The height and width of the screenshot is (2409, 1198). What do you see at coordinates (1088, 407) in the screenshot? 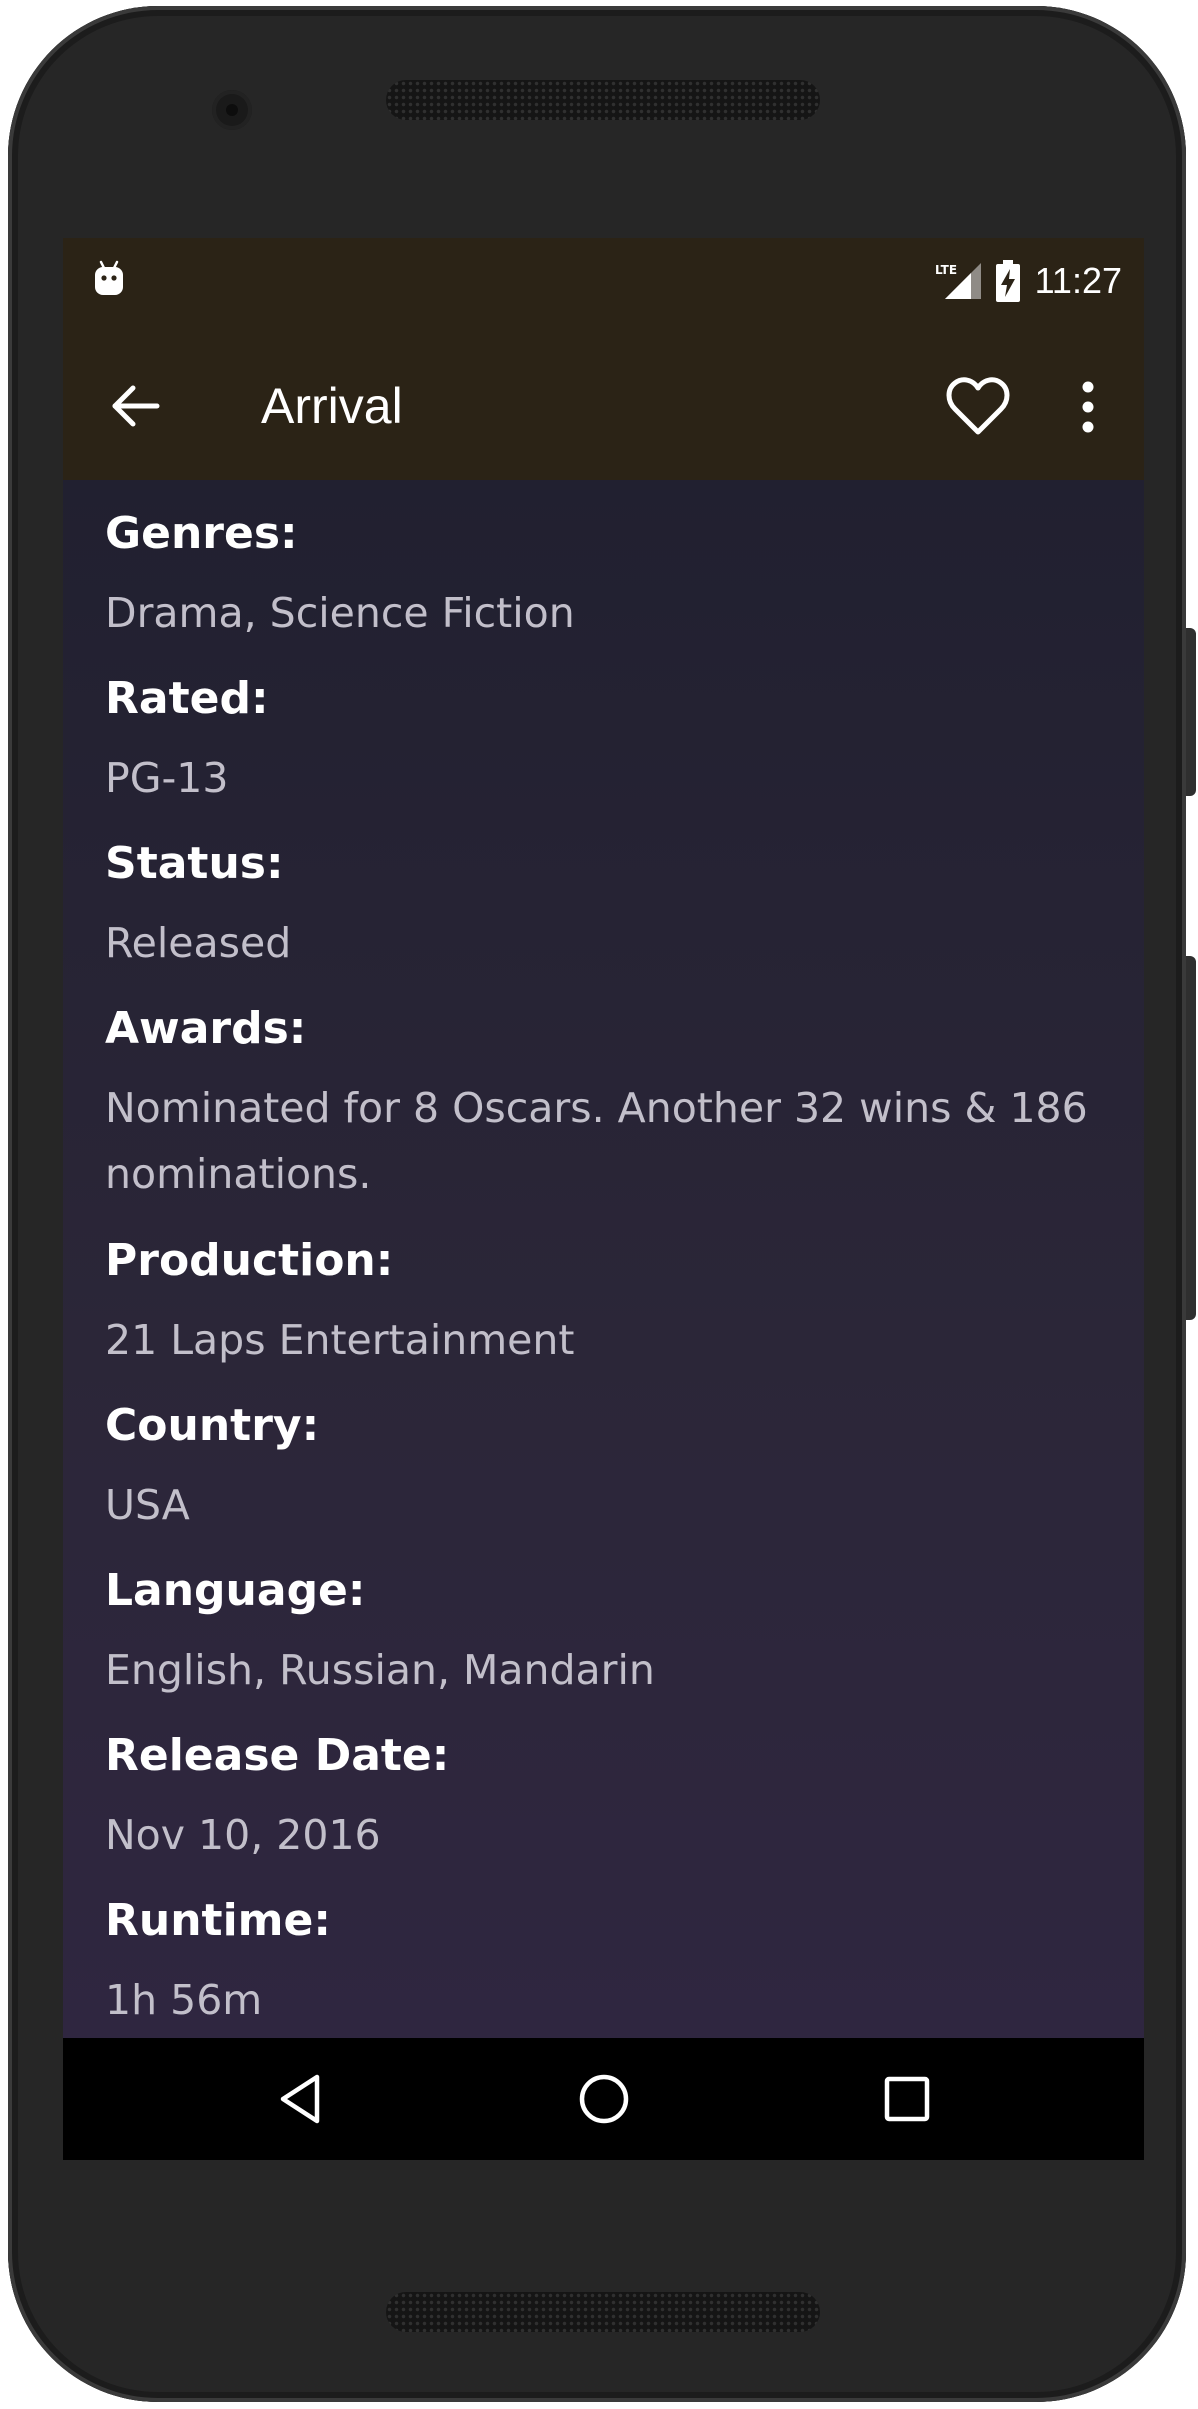
I see `more-vert-icon` at bounding box center [1088, 407].